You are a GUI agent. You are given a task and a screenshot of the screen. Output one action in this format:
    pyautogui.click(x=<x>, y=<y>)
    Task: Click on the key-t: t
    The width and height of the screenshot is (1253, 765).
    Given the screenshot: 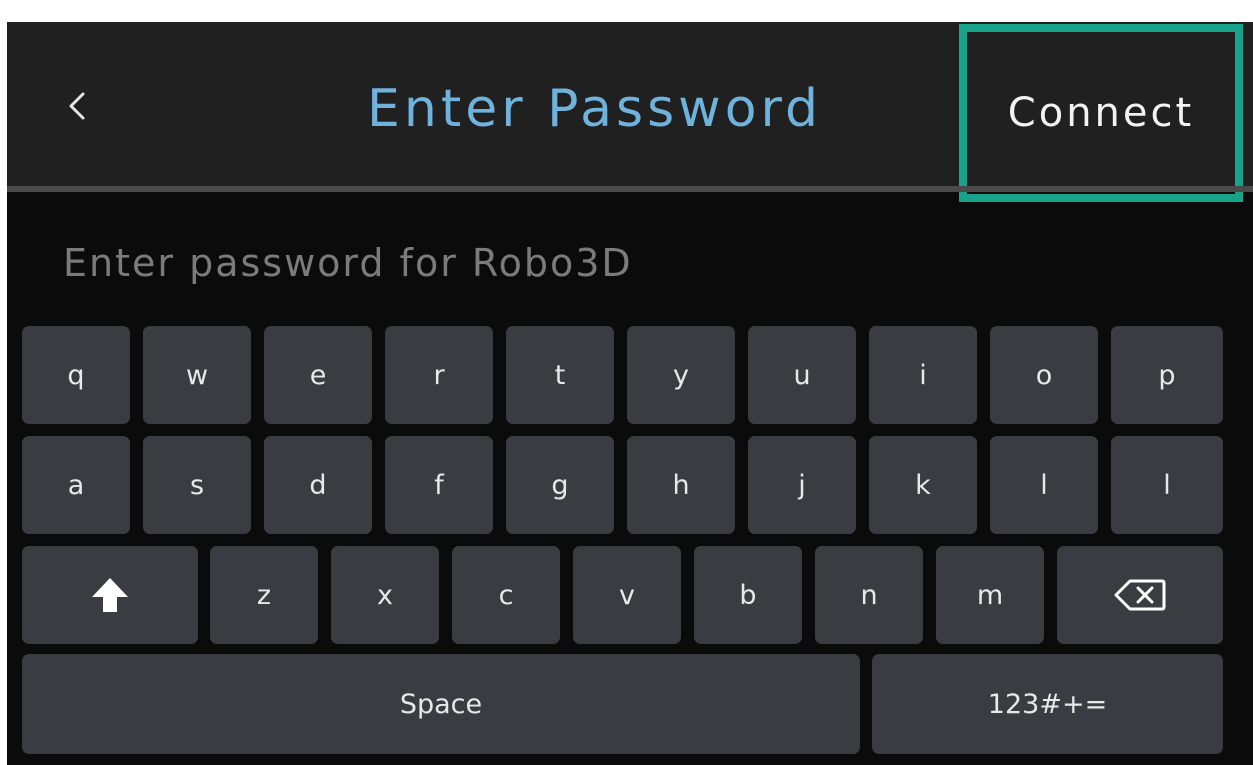 What is the action you would take?
    pyautogui.click(x=560, y=375)
    